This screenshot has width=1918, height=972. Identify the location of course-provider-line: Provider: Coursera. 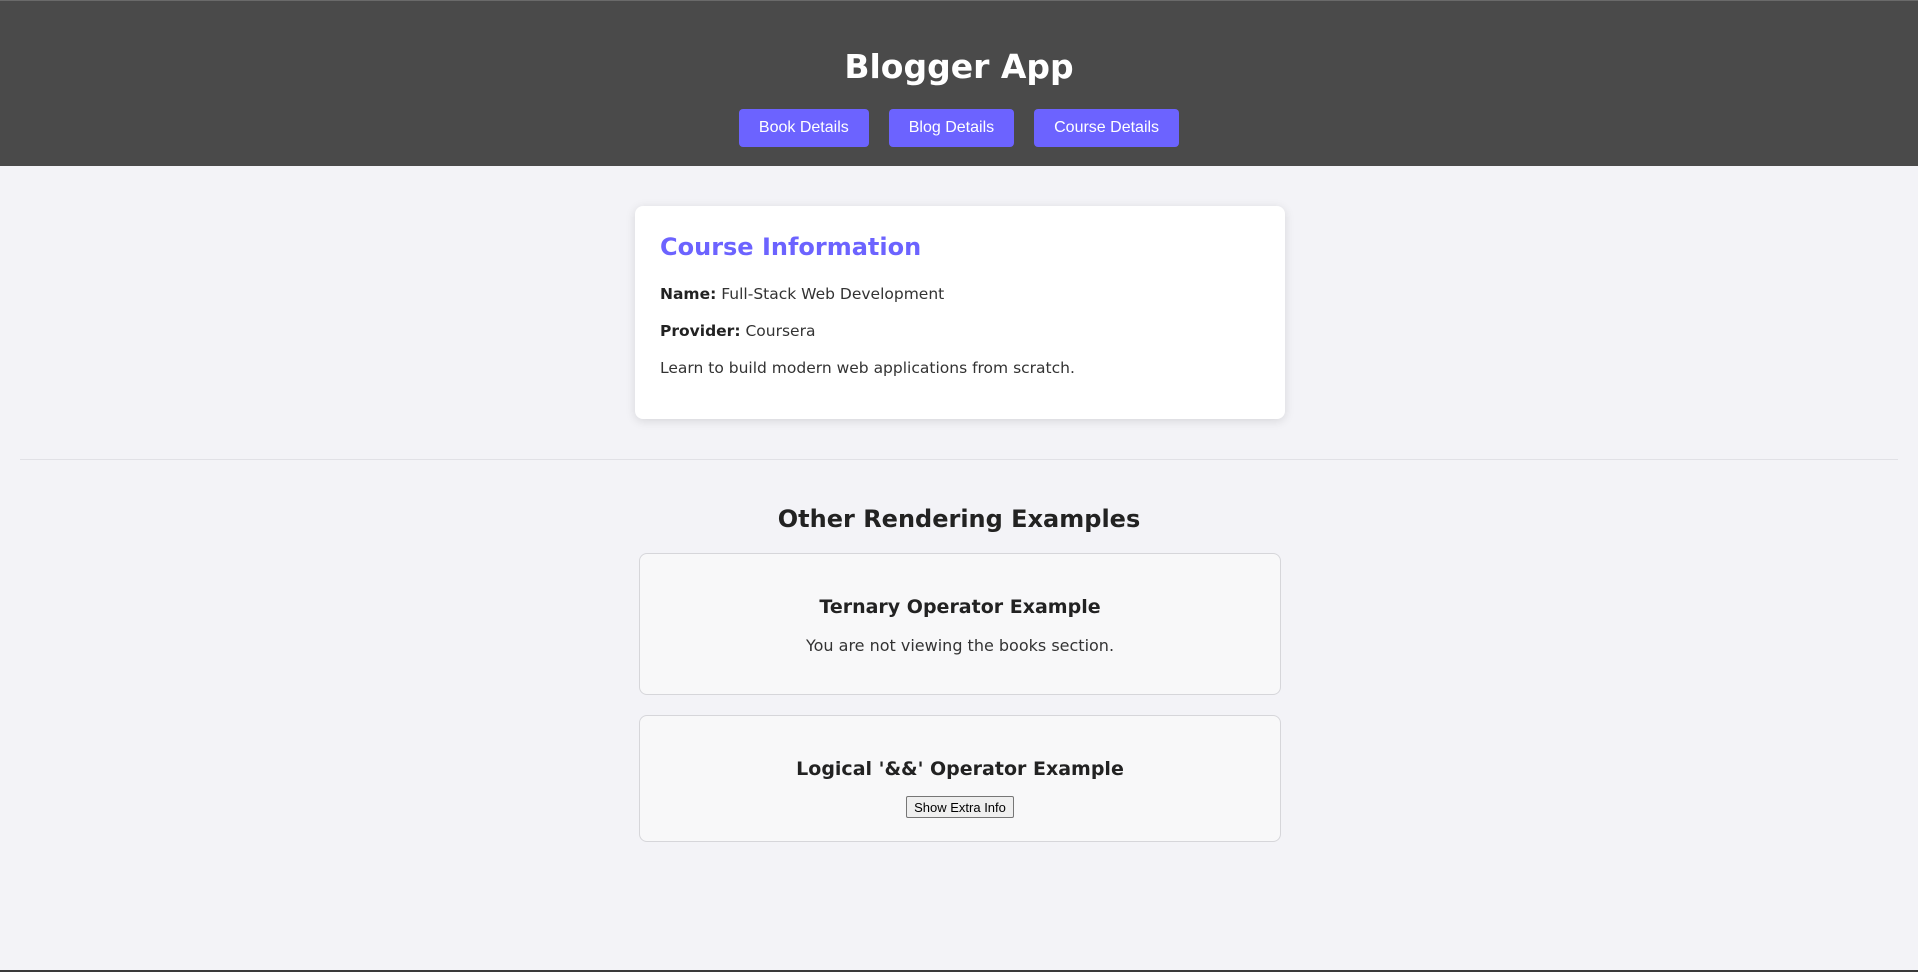
(960, 331).